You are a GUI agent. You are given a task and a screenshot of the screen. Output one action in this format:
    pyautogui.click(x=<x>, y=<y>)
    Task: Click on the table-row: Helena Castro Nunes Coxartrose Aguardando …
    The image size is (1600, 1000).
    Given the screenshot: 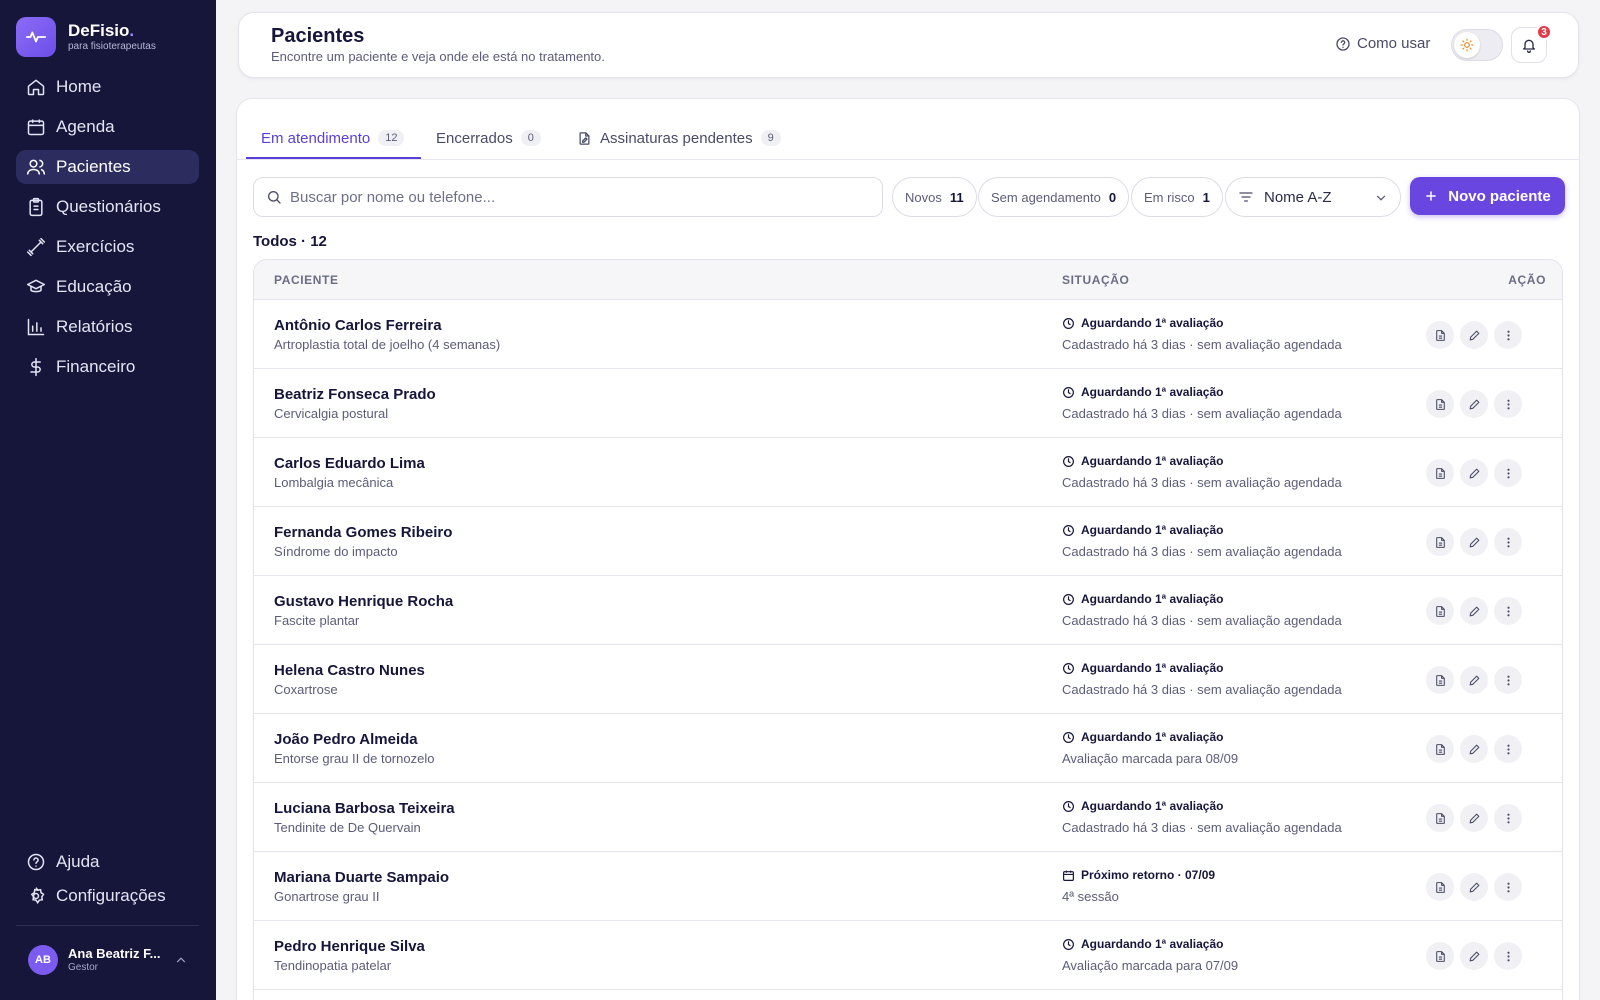 What is the action you would take?
    pyautogui.click(x=908, y=679)
    